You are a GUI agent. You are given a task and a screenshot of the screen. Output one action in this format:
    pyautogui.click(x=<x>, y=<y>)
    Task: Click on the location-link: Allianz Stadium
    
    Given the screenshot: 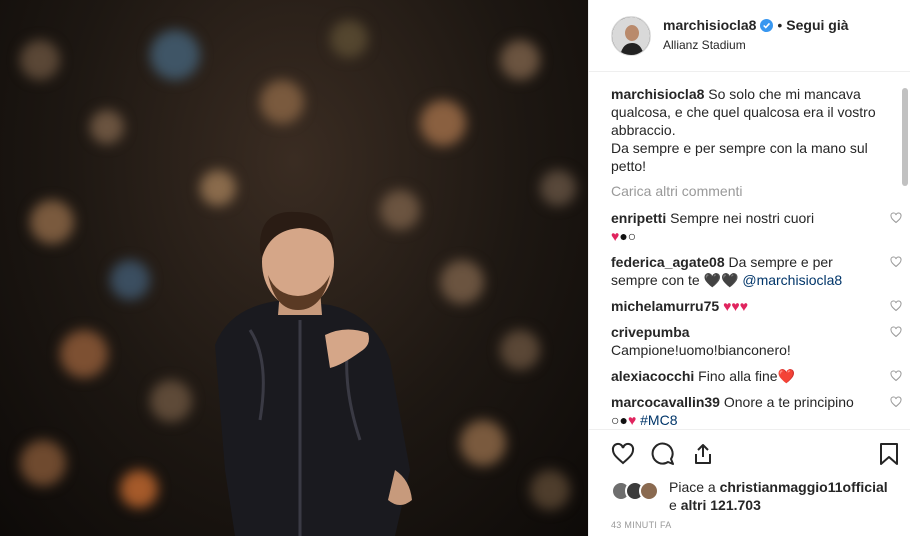 What is the action you would take?
    pyautogui.click(x=756, y=45)
    